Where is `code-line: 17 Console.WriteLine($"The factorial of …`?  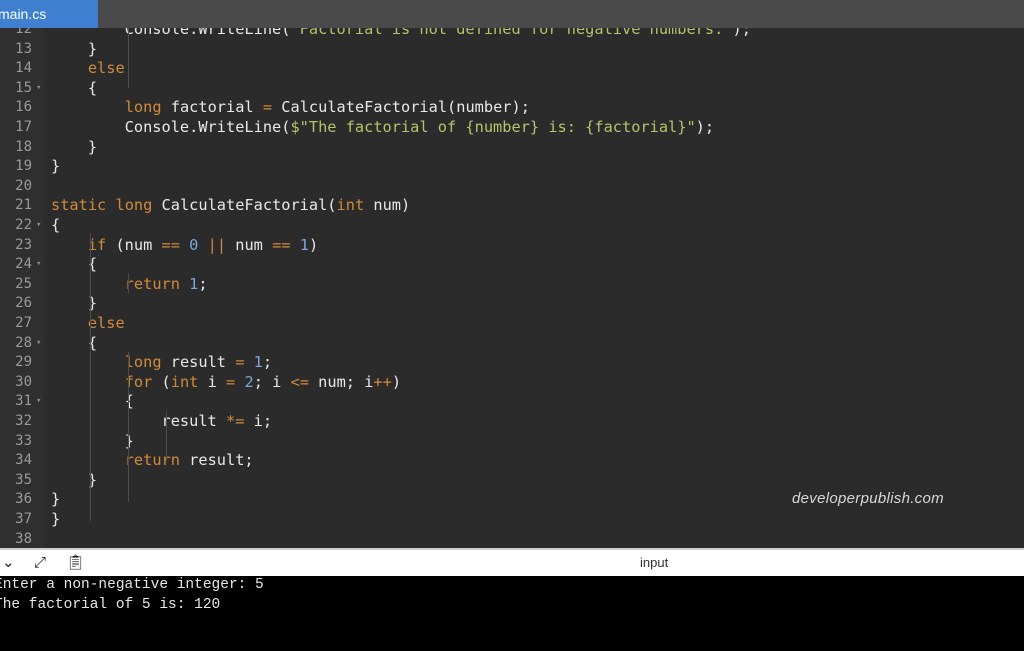
code-line: 17 Console.WriteLine($"The factorial of … is located at coordinates (512, 128).